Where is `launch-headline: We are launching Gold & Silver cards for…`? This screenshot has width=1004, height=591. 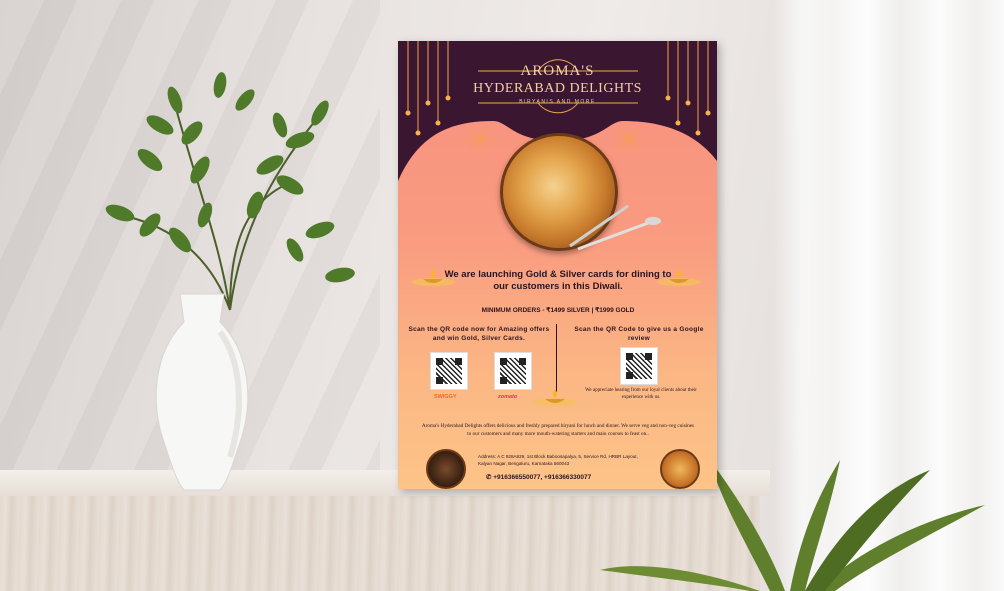
launch-headline: We are launching Gold & Silver cards for… is located at coordinates (558, 280).